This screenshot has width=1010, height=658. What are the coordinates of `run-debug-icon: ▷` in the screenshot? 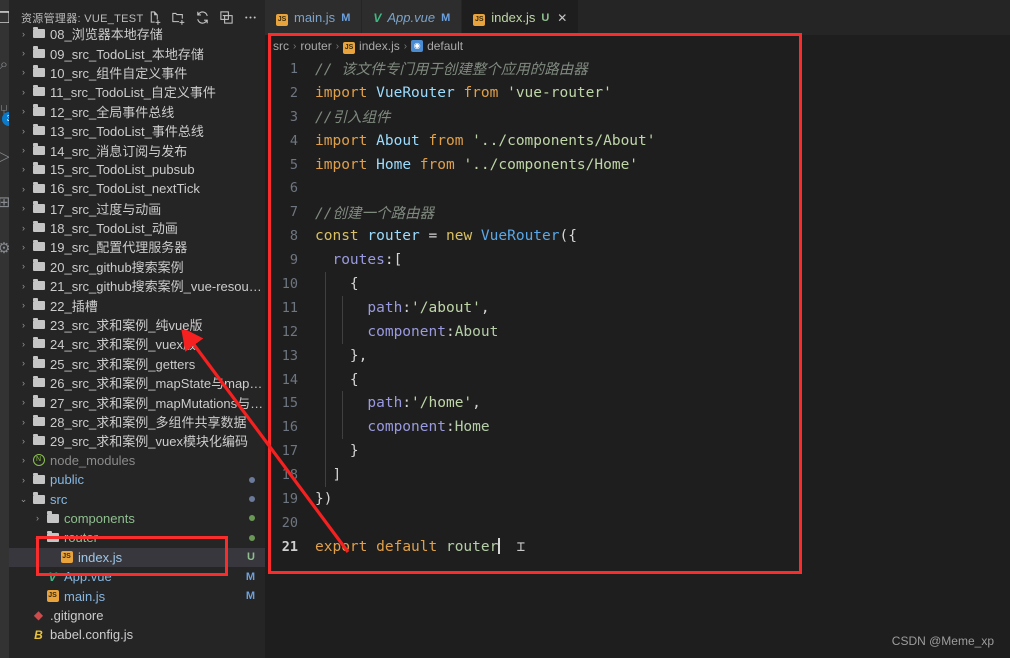 It's located at (4, 157).